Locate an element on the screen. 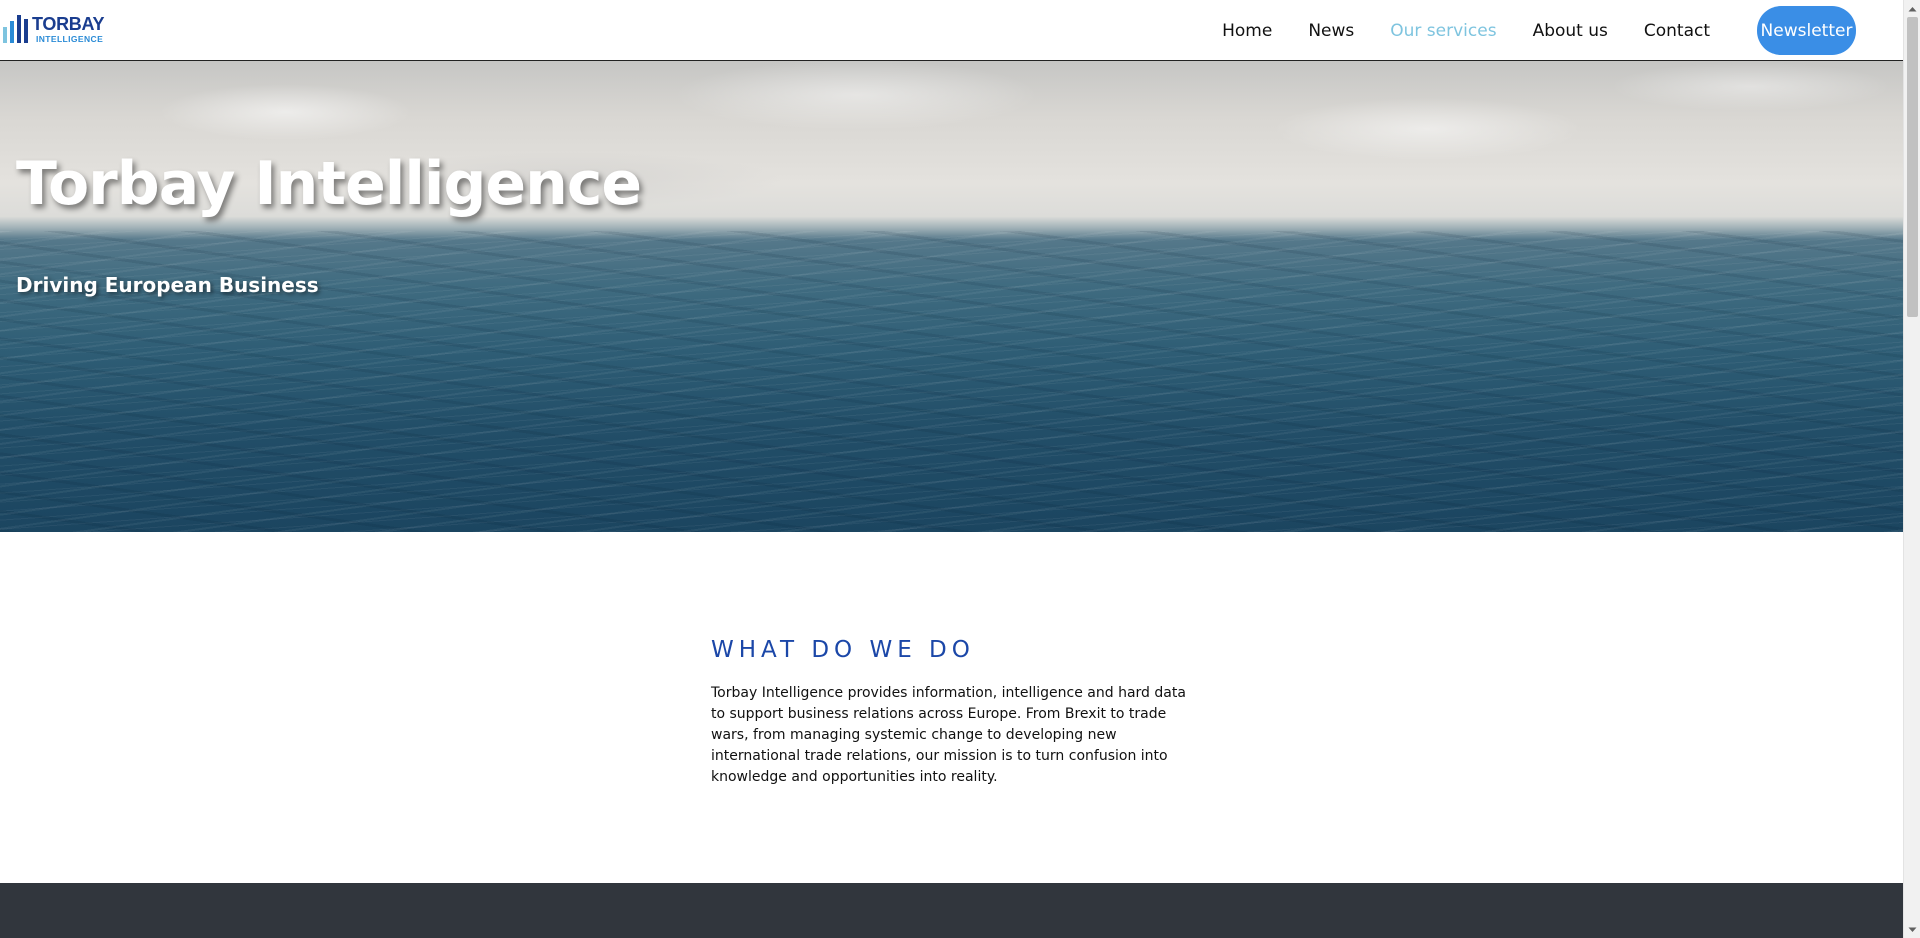 This screenshot has width=1920, height=938. nav-about-us: About us is located at coordinates (1570, 31).